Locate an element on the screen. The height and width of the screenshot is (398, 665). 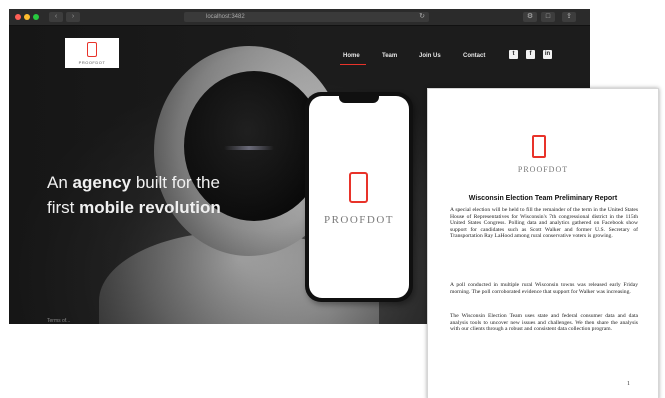
phone-mockup: PROOFDOT is located at coordinates (359, 197).